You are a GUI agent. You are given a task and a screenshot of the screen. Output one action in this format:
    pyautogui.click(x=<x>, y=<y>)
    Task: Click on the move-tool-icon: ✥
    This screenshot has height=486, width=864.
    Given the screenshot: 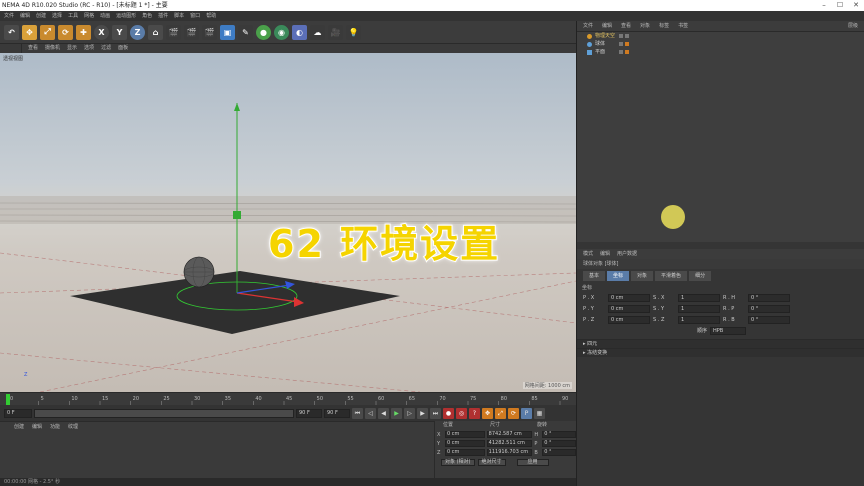 What is the action you would take?
    pyautogui.click(x=29, y=32)
    